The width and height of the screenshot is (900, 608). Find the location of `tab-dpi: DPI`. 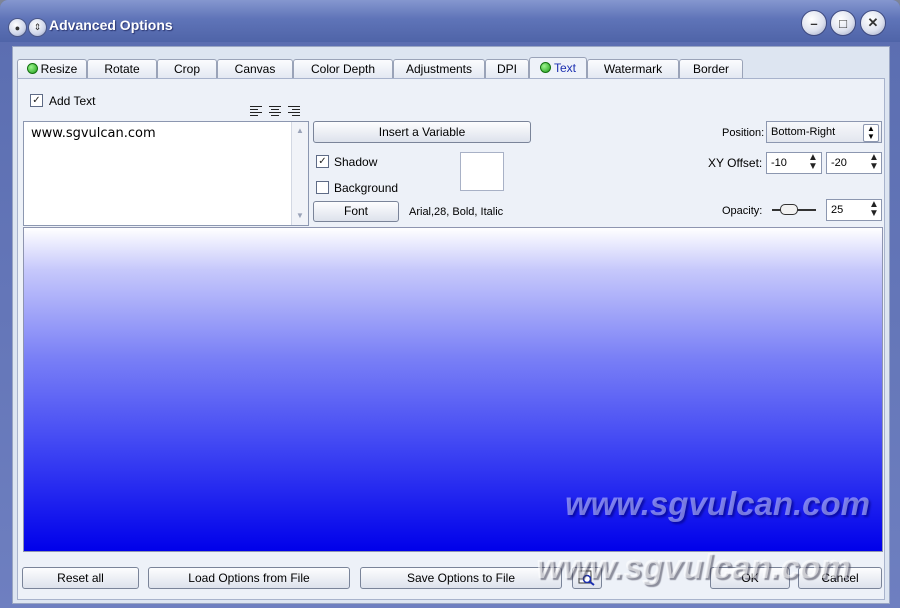

tab-dpi: DPI is located at coordinates (507, 68).